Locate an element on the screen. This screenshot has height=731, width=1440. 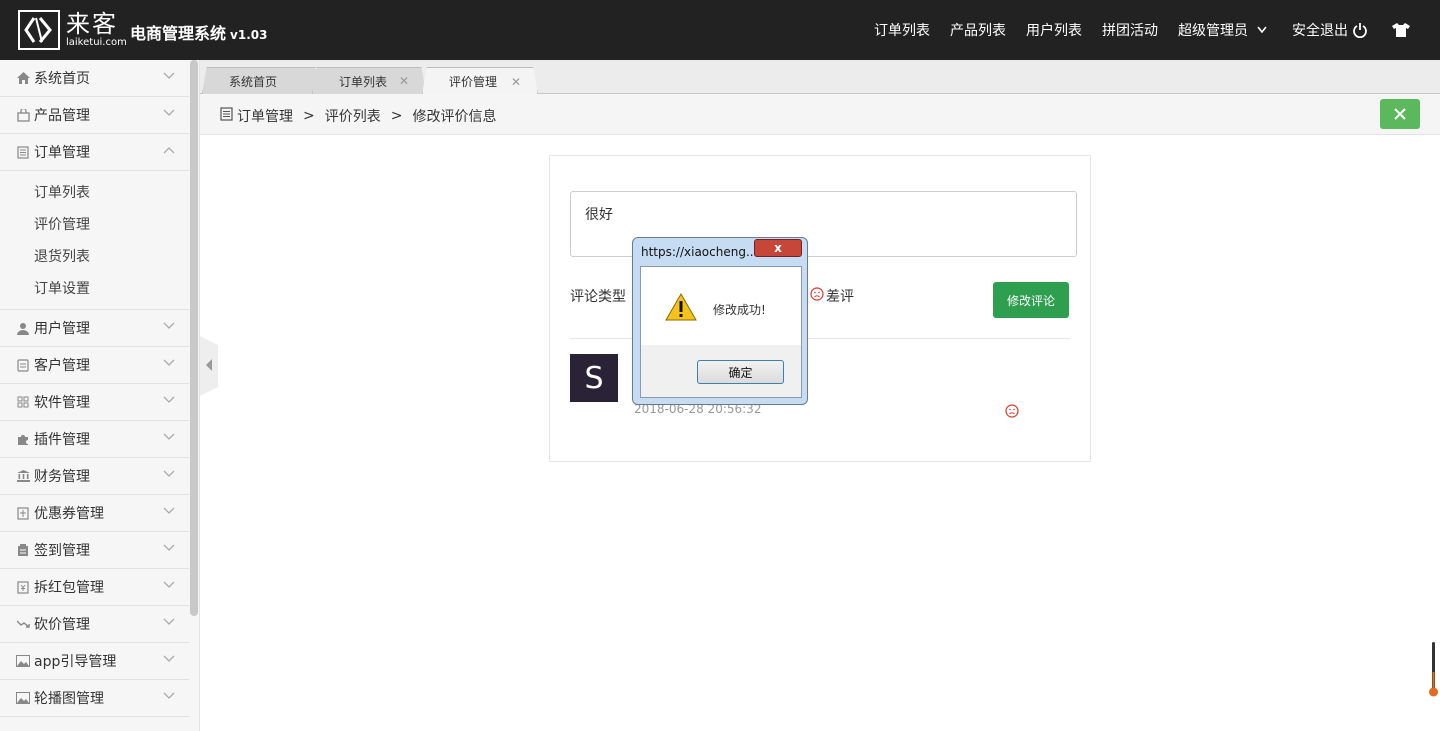
tshirt-icon is located at coordinates (1399, 30).